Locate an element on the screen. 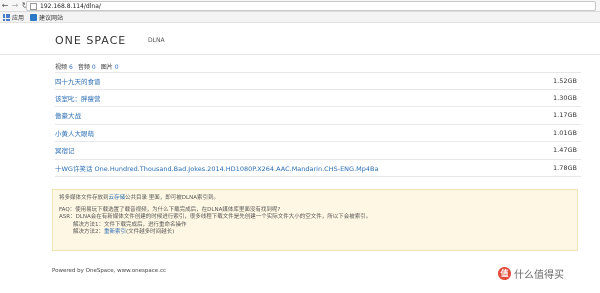 This screenshot has height=293, width=600. file-link: 冥宿记 is located at coordinates (65, 150).